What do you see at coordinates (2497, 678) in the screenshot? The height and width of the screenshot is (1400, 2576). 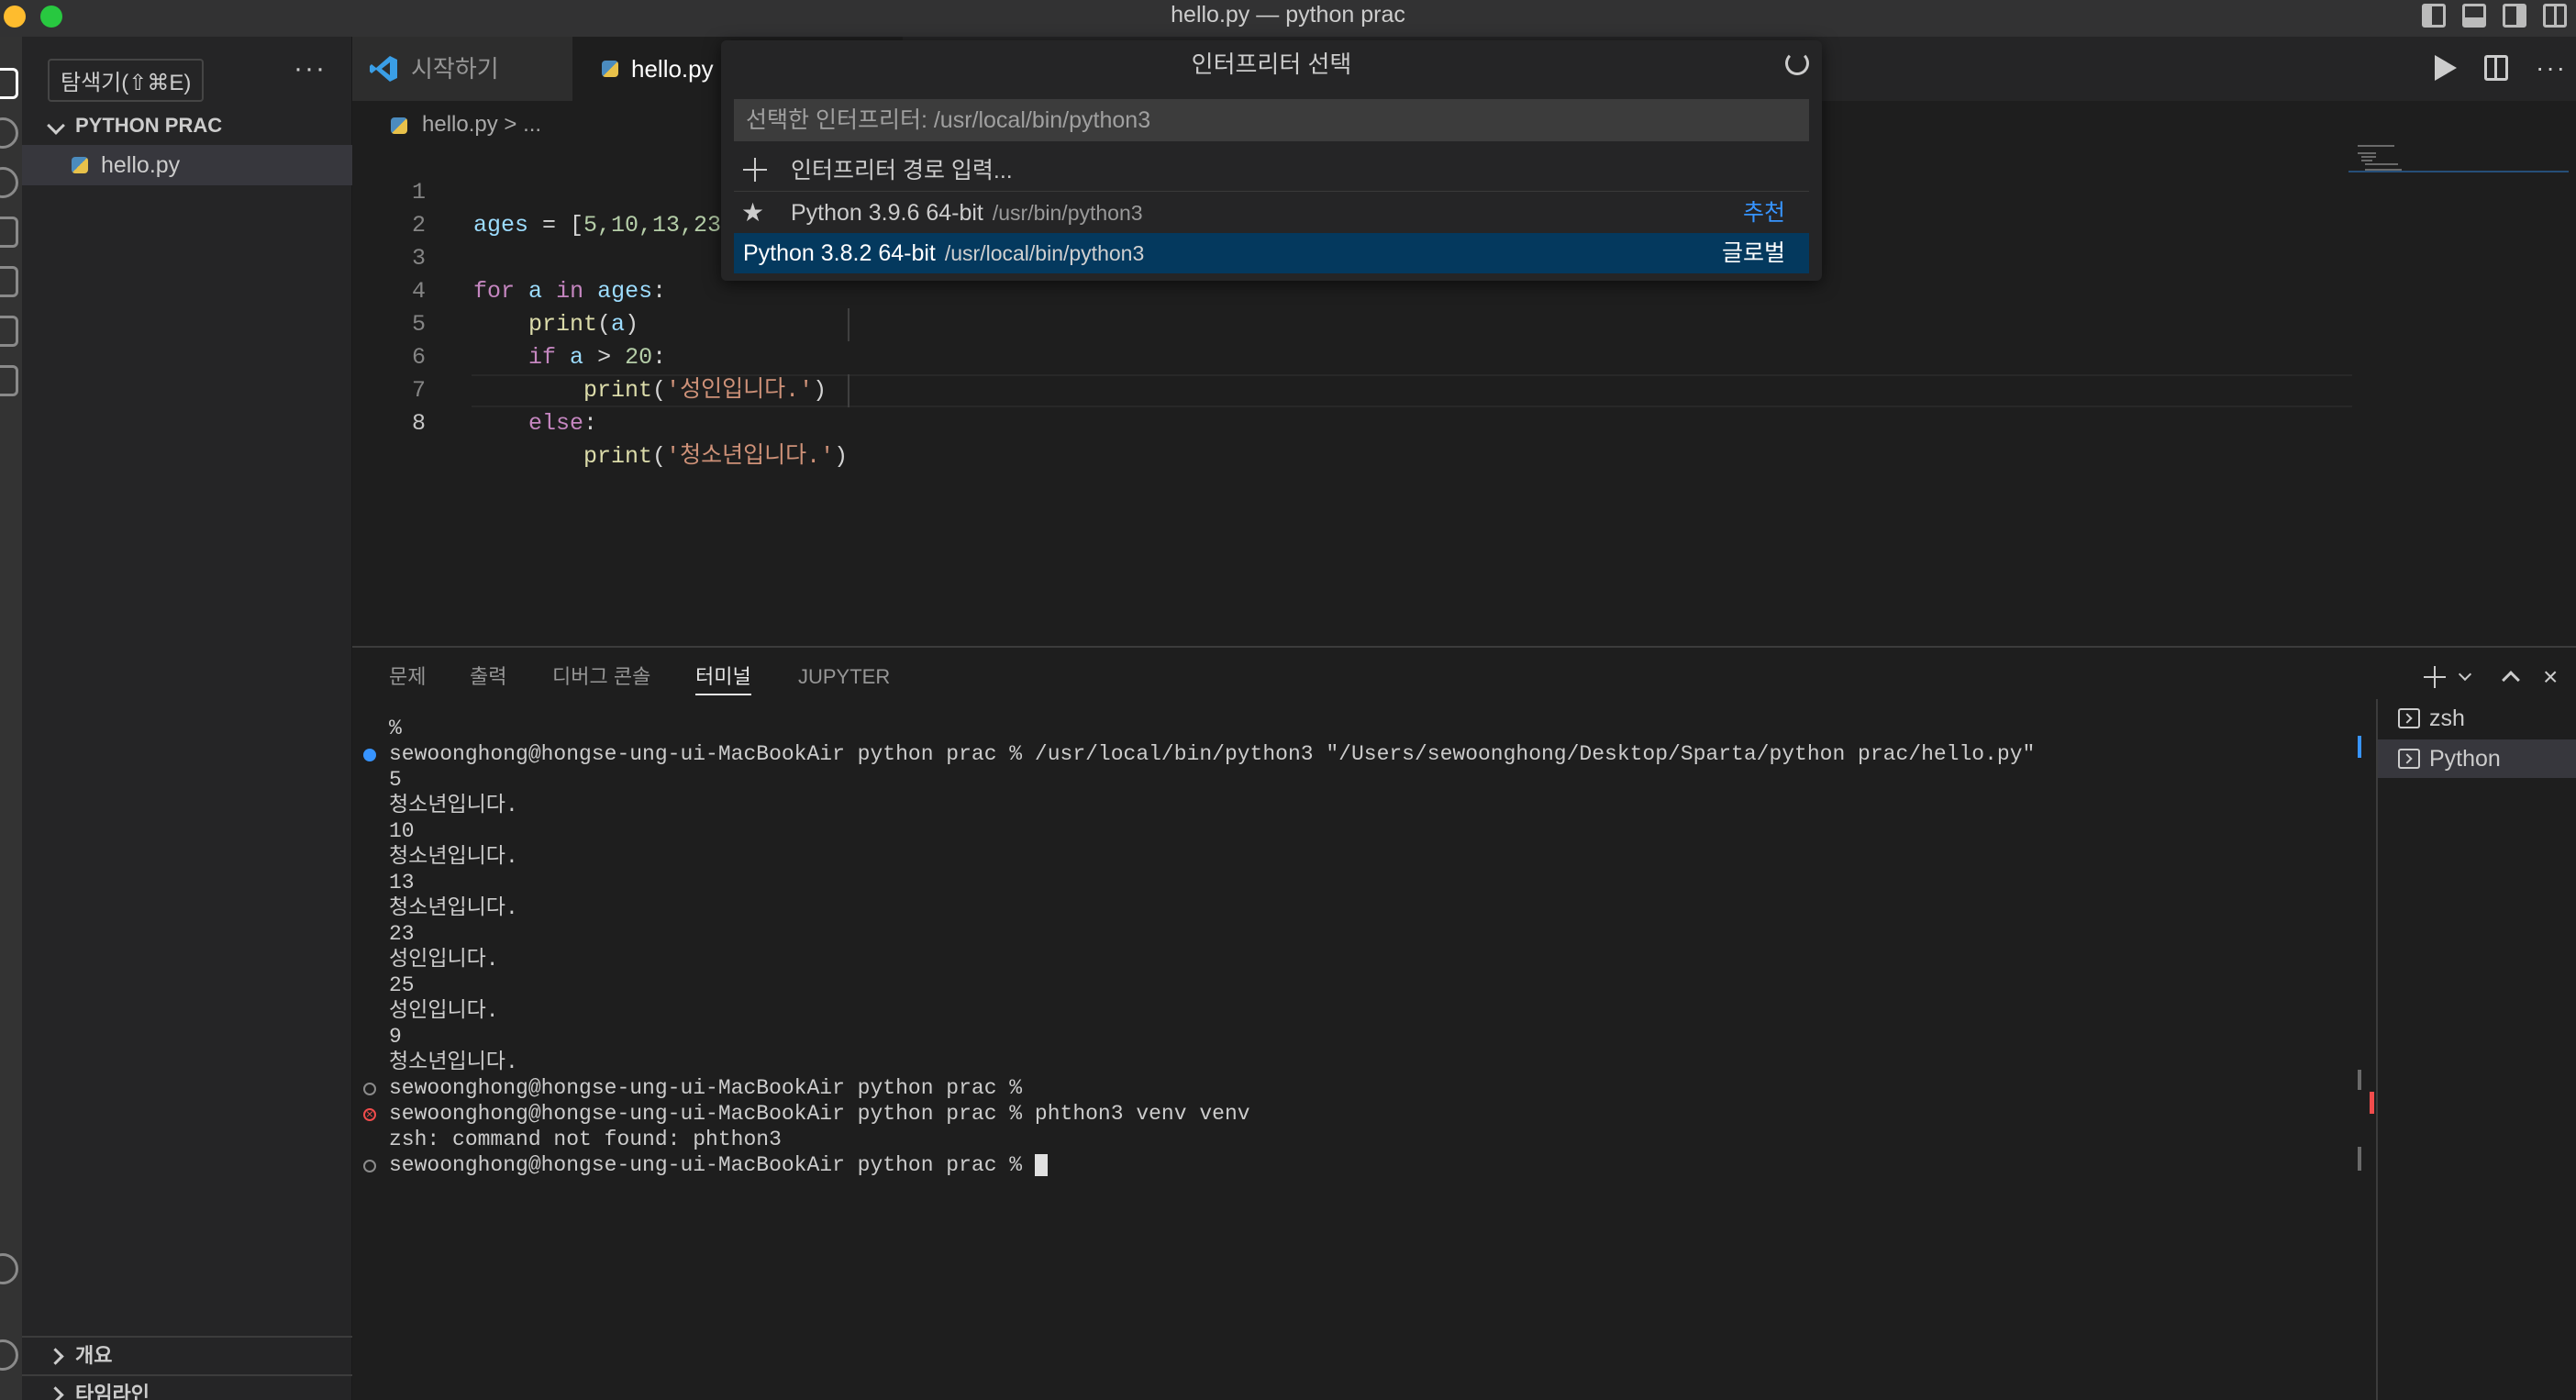 I see `panel-actions: ×` at bounding box center [2497, 678].